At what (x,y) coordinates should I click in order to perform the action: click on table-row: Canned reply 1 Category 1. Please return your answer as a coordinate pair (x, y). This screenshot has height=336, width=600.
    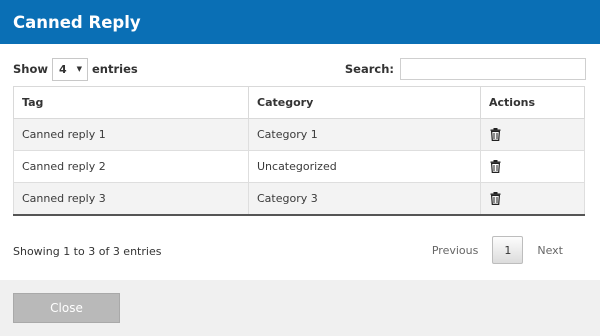
    Looking at the image, I should click on (299, 134).